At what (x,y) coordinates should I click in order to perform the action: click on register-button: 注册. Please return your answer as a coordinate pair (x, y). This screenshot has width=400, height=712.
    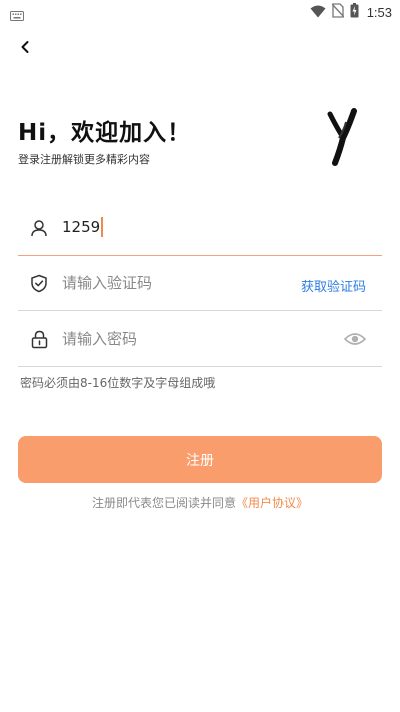
    Looking at the image, I should click on (200, 459).